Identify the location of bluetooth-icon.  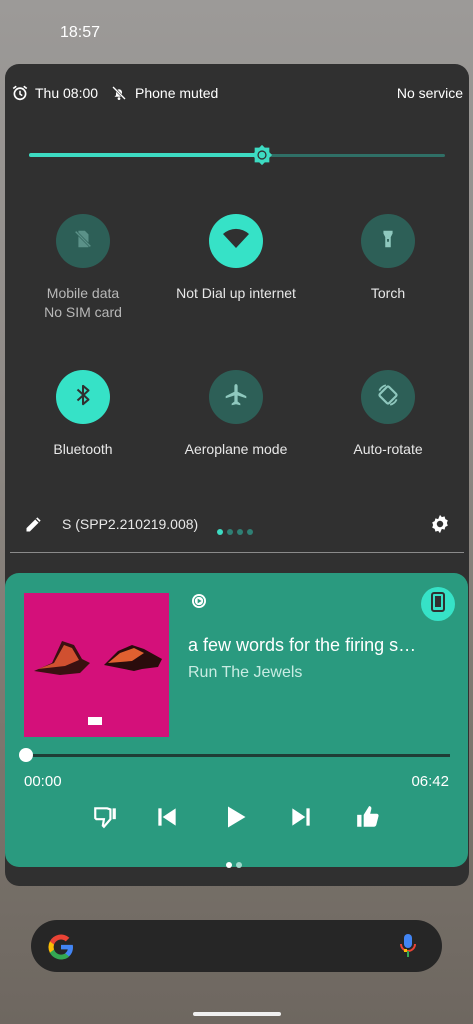
(83, 397).